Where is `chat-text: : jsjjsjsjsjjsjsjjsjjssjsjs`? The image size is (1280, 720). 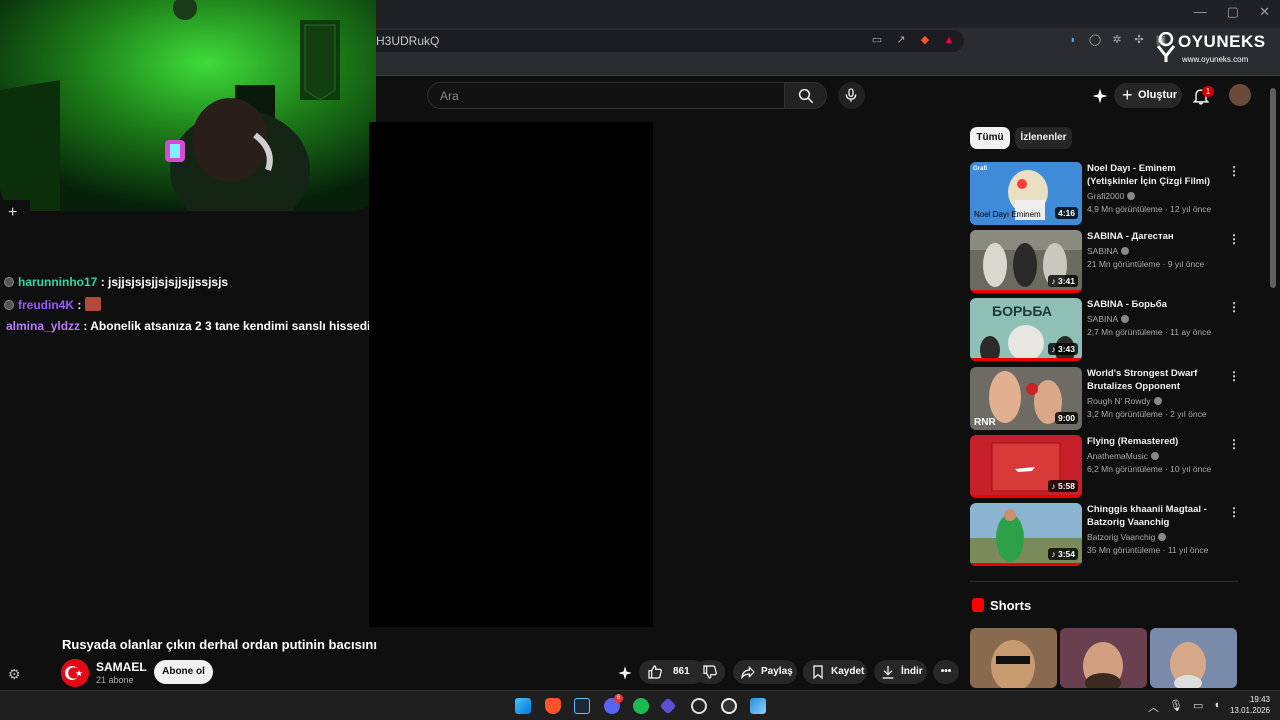
chat-text: : jsjjsjsjsjjsjsjjsjjssjsjs is located at coordinates (164, 282).